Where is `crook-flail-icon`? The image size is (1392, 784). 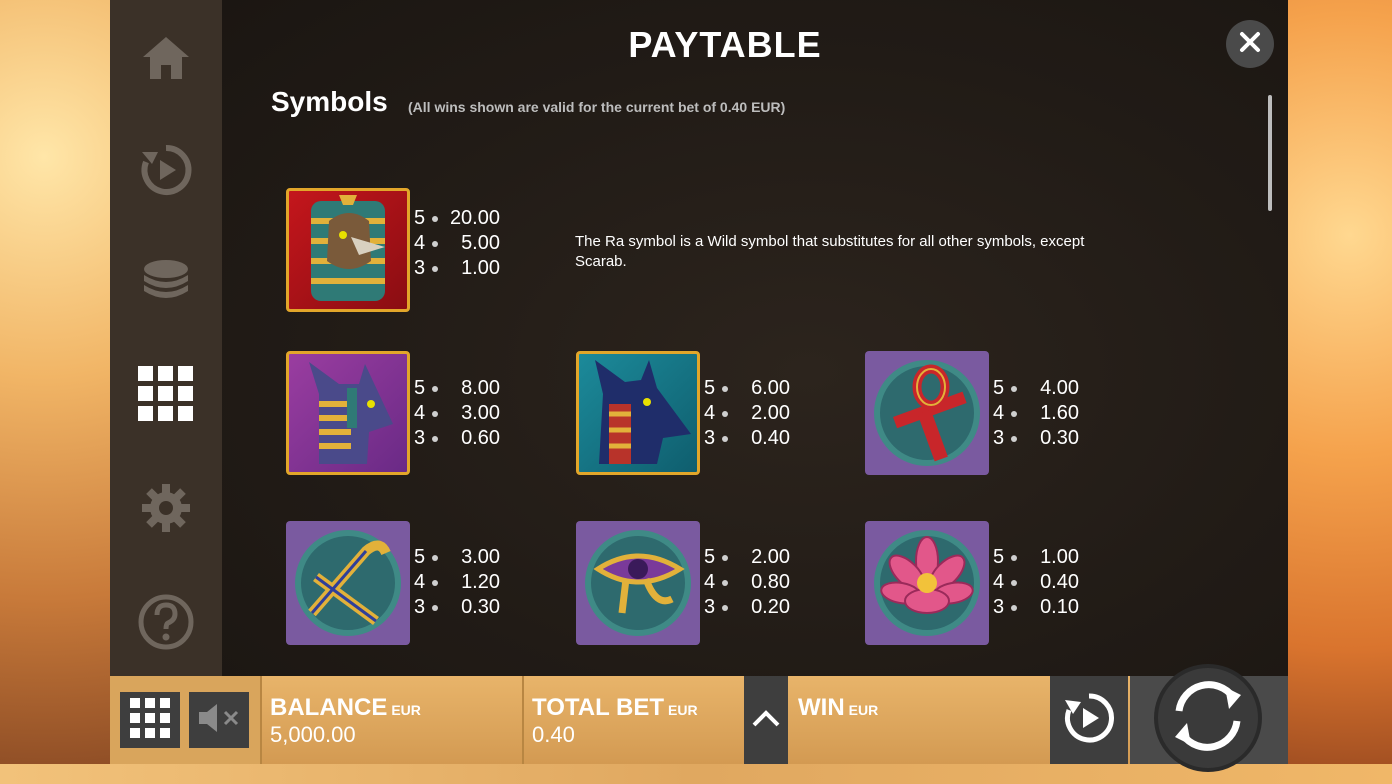
crook-flail-icon is located at coordinates (348, 583).